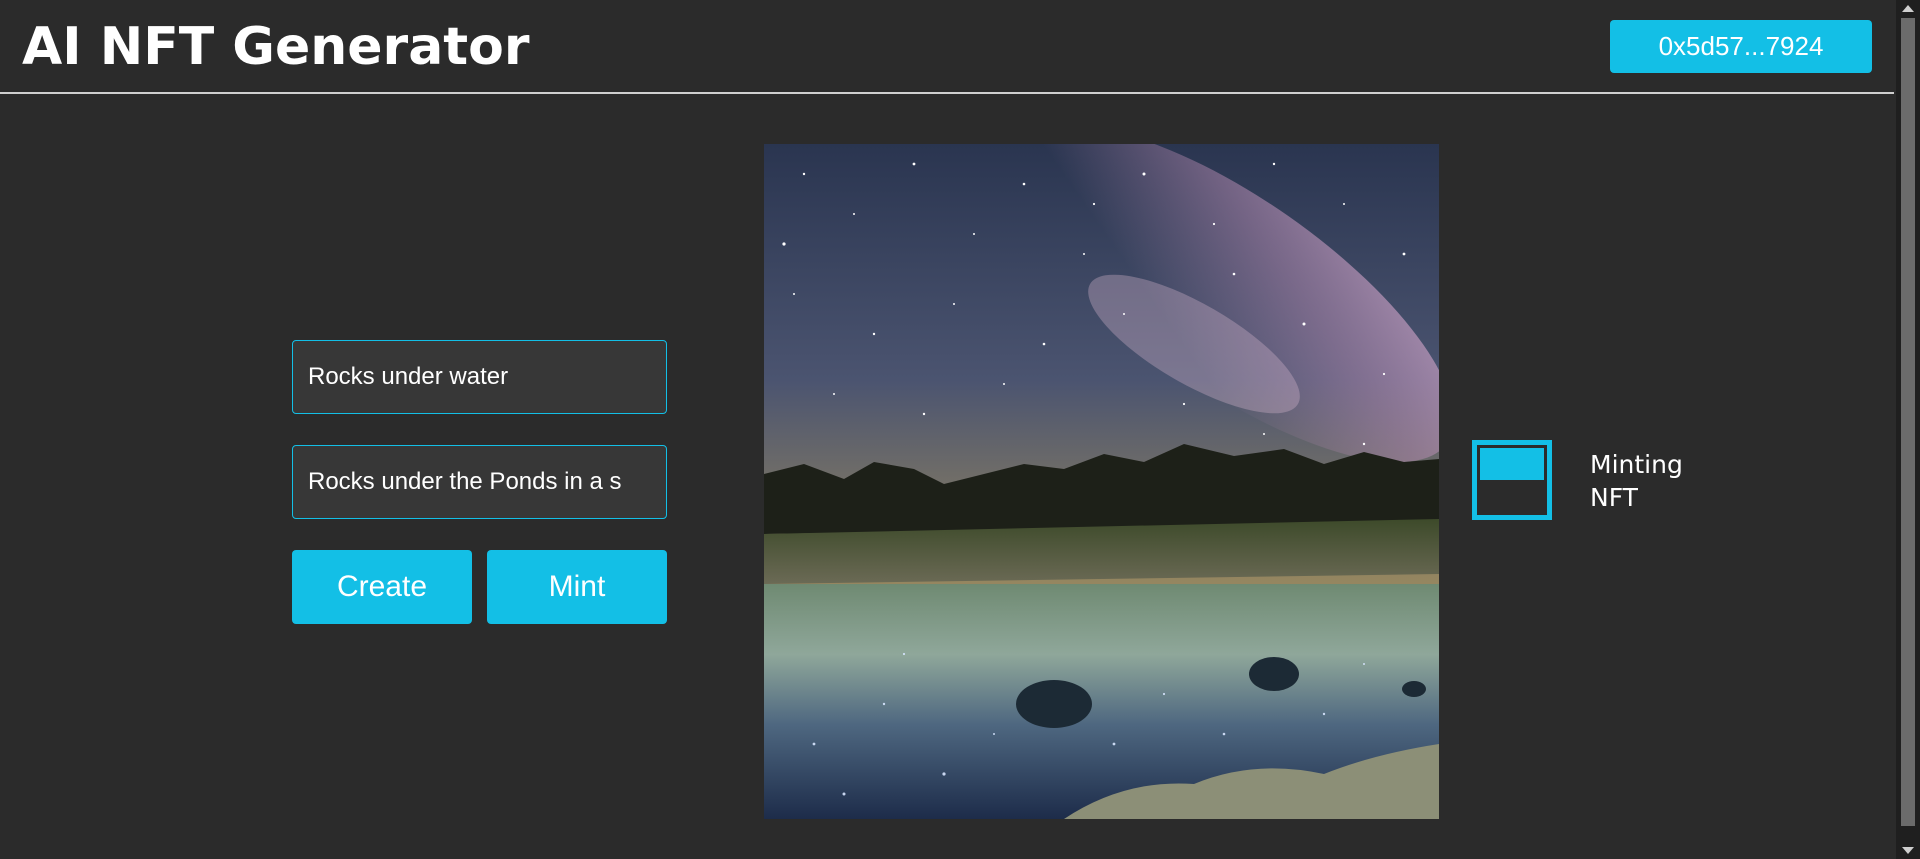 The height and width of the screenshot is (859, 1920). What do you see at coordinates (1636, 464) in the screenshot?
I see `status-line-1: Minting` at bounding box center [1636, 464].